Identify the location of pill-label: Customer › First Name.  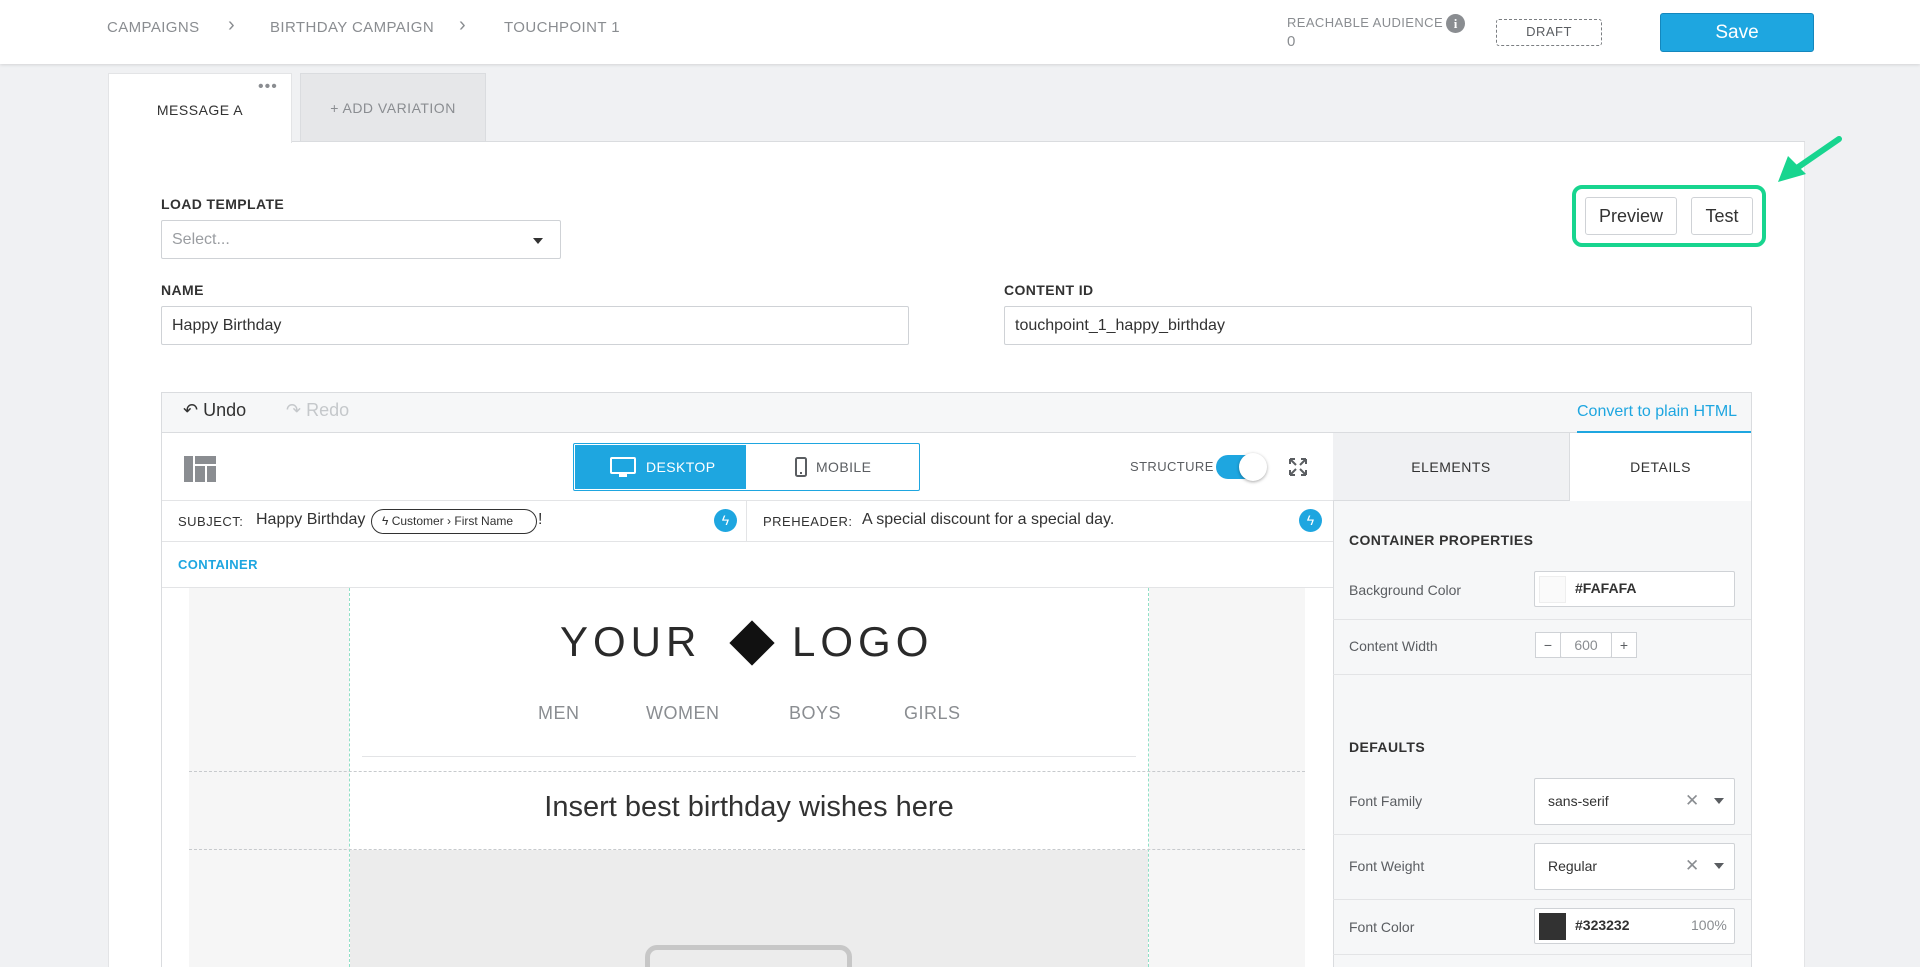
(452, 521).